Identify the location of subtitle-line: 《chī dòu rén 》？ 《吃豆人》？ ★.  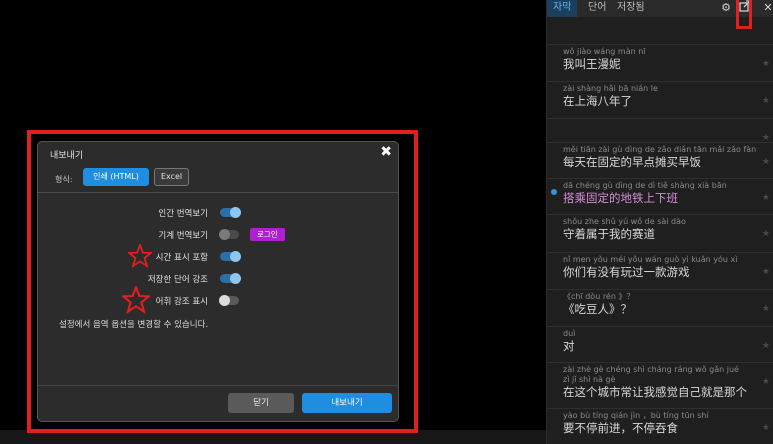
(660, 303).